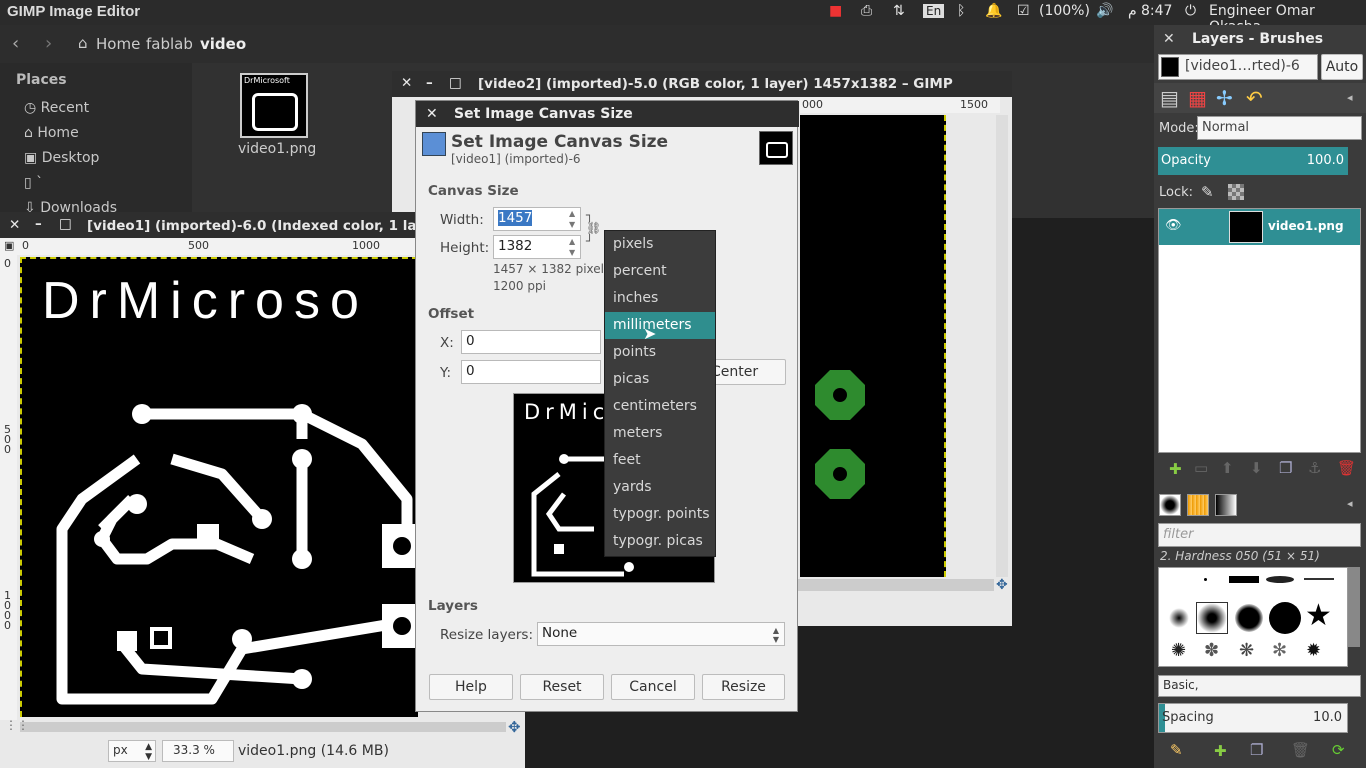  Describe the element at coordinates (1306, 226) in the screenshot. I see `layer-name: video1.png` at that location.